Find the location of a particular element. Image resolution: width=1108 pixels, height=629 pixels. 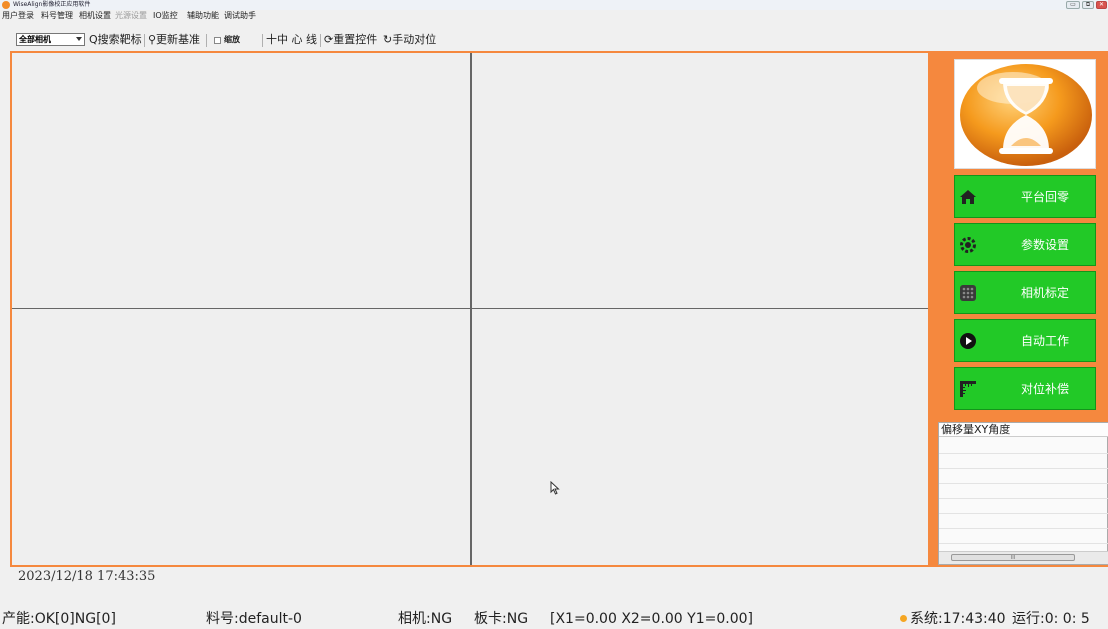

app-logo-icon is located at coordinates (6, 5).